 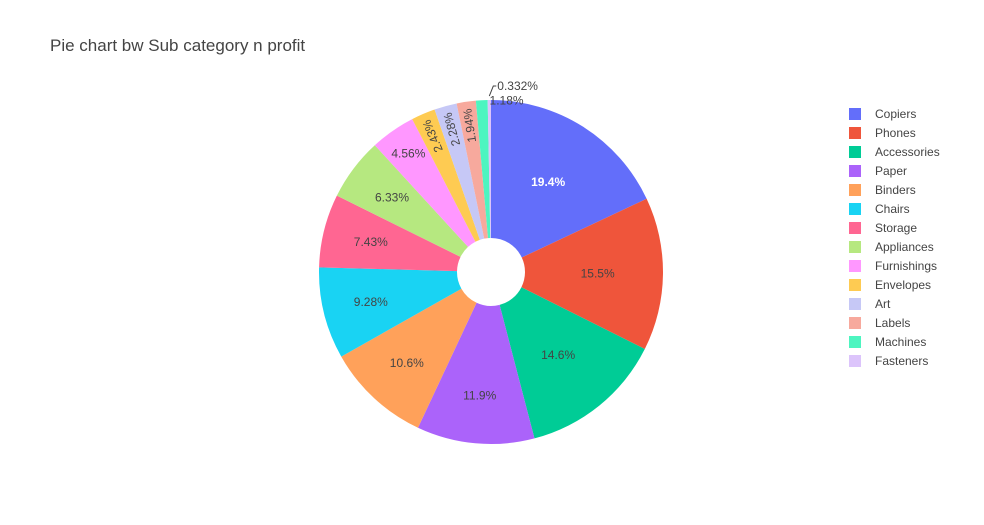 What do you see at coordinates (895, 114) in the screenshot?
I see `legend-label: Copiers` at bounding box center [895, 114].